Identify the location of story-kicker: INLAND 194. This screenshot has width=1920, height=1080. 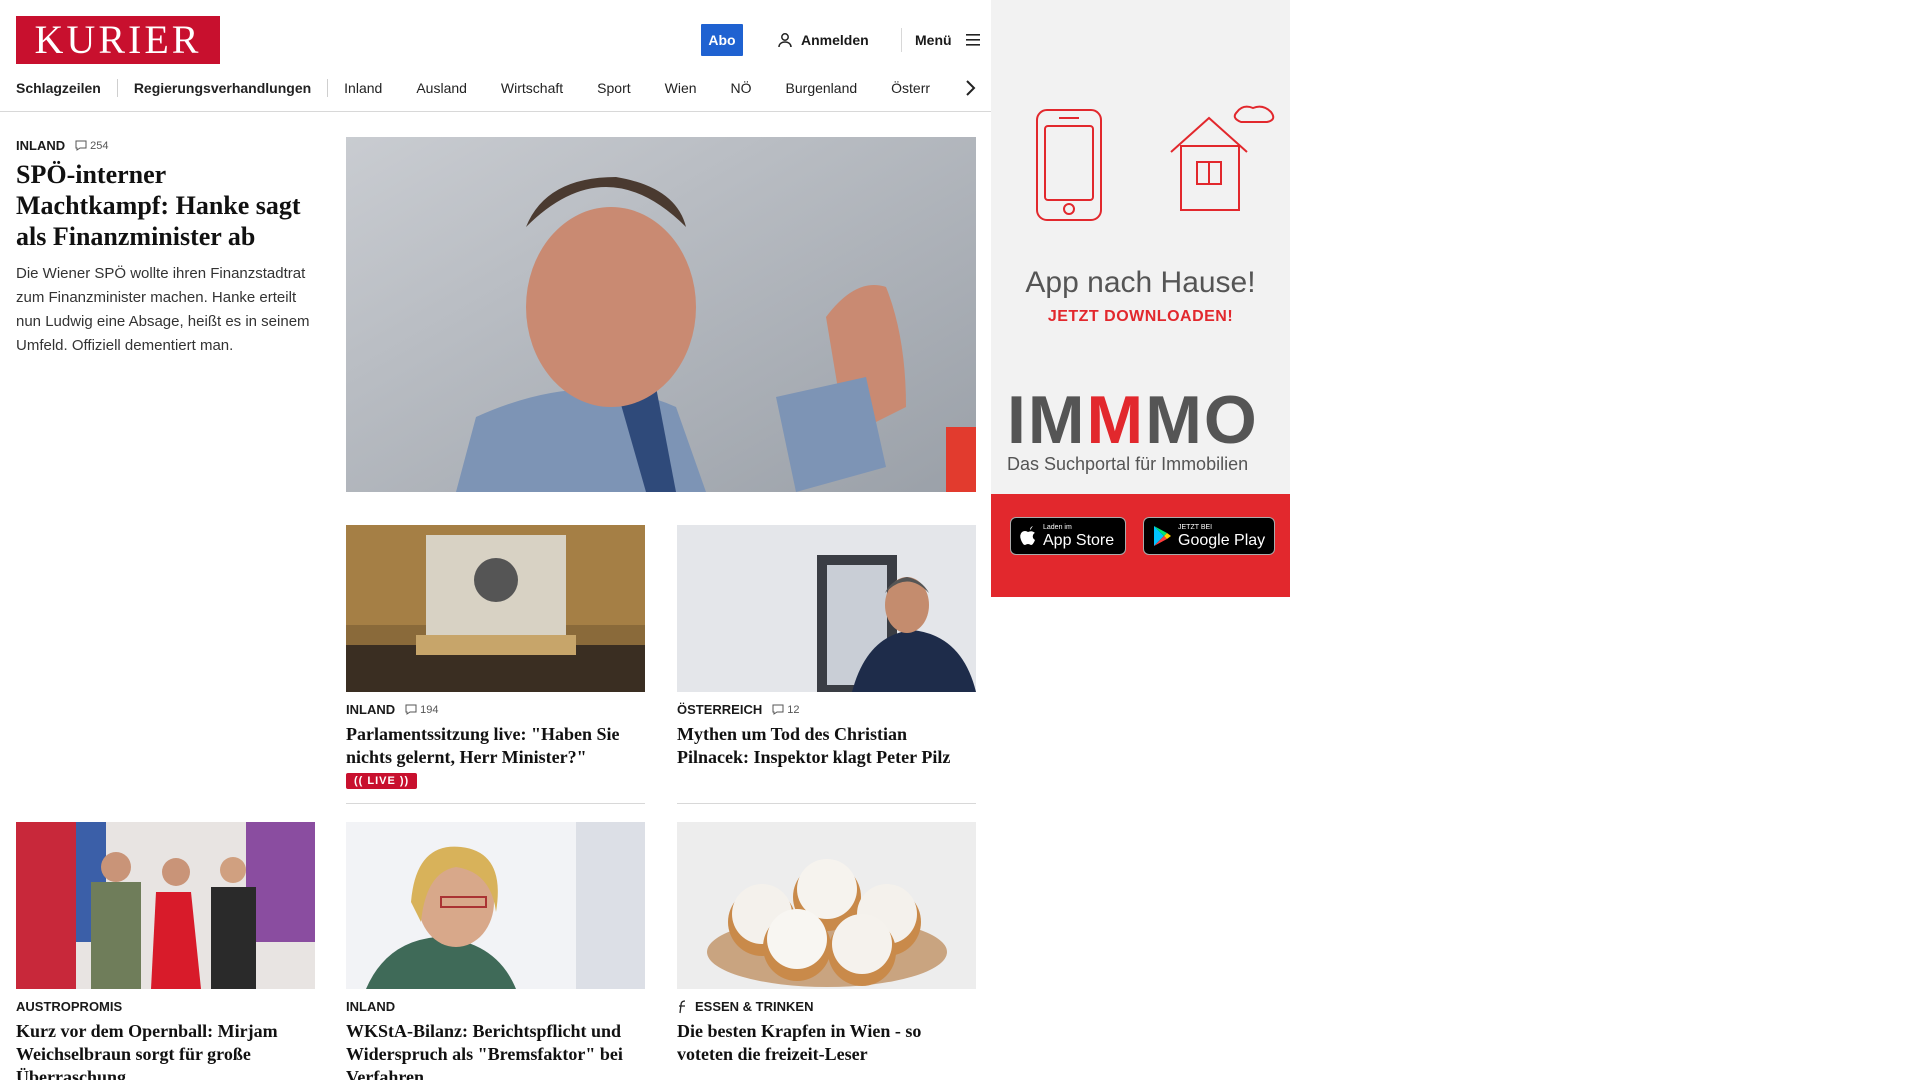
(495, 709).